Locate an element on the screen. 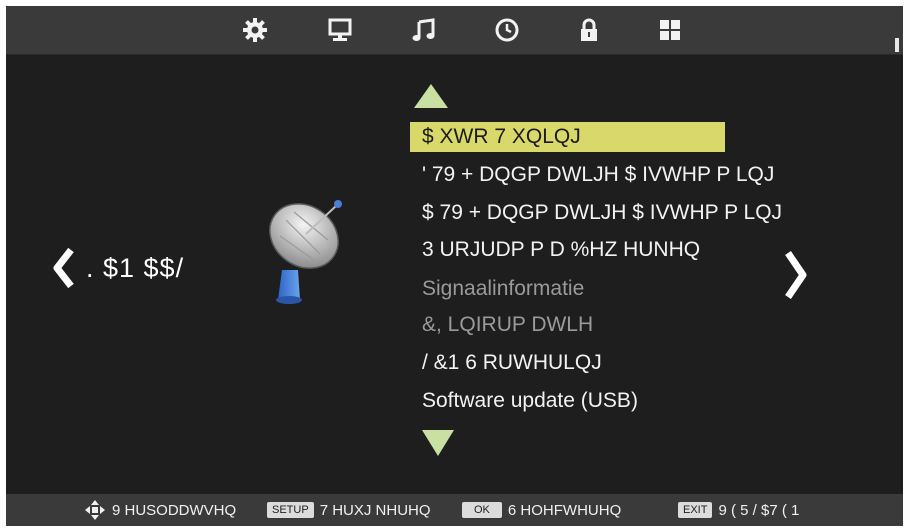 The height and width of the screenshot is (532, 909). grid-icon is located at coordinates (670, 30).